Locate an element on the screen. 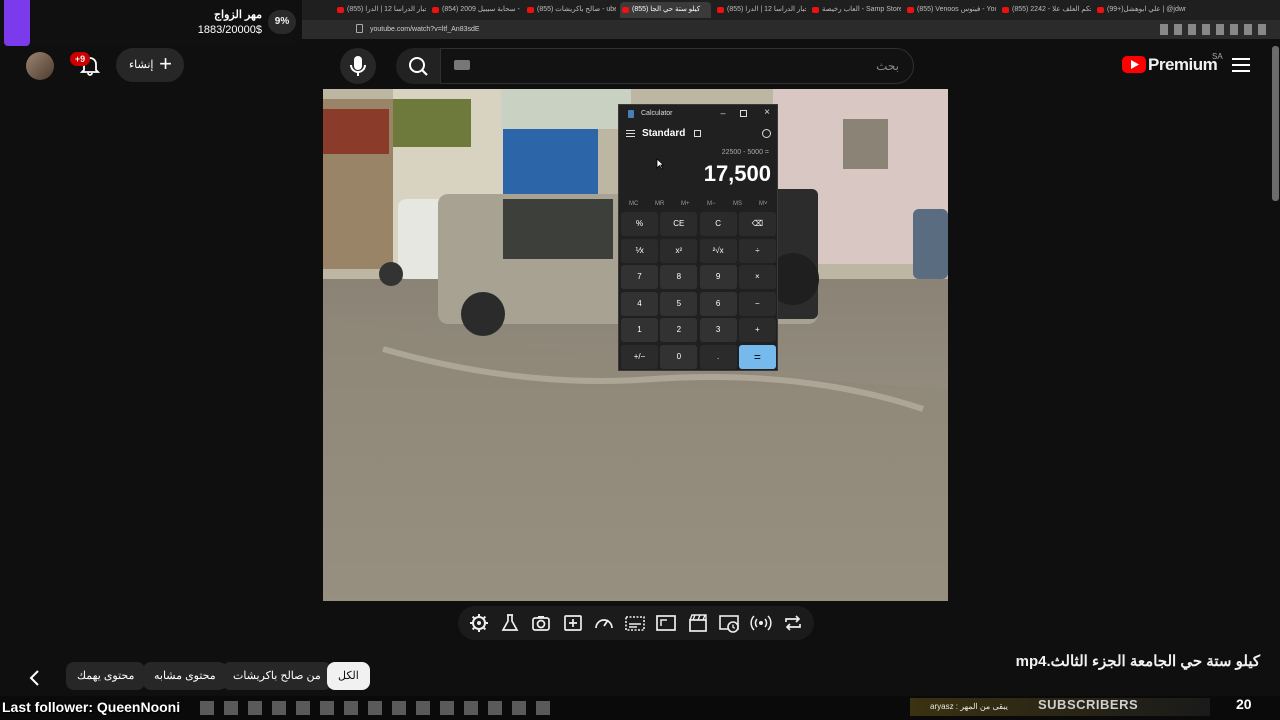 The width and height of the screenshot is (1280, 720). video-title: كيلو ستة حي الجامعة الجزء الثالث.mp4 is located at coordinates (1137, 661).